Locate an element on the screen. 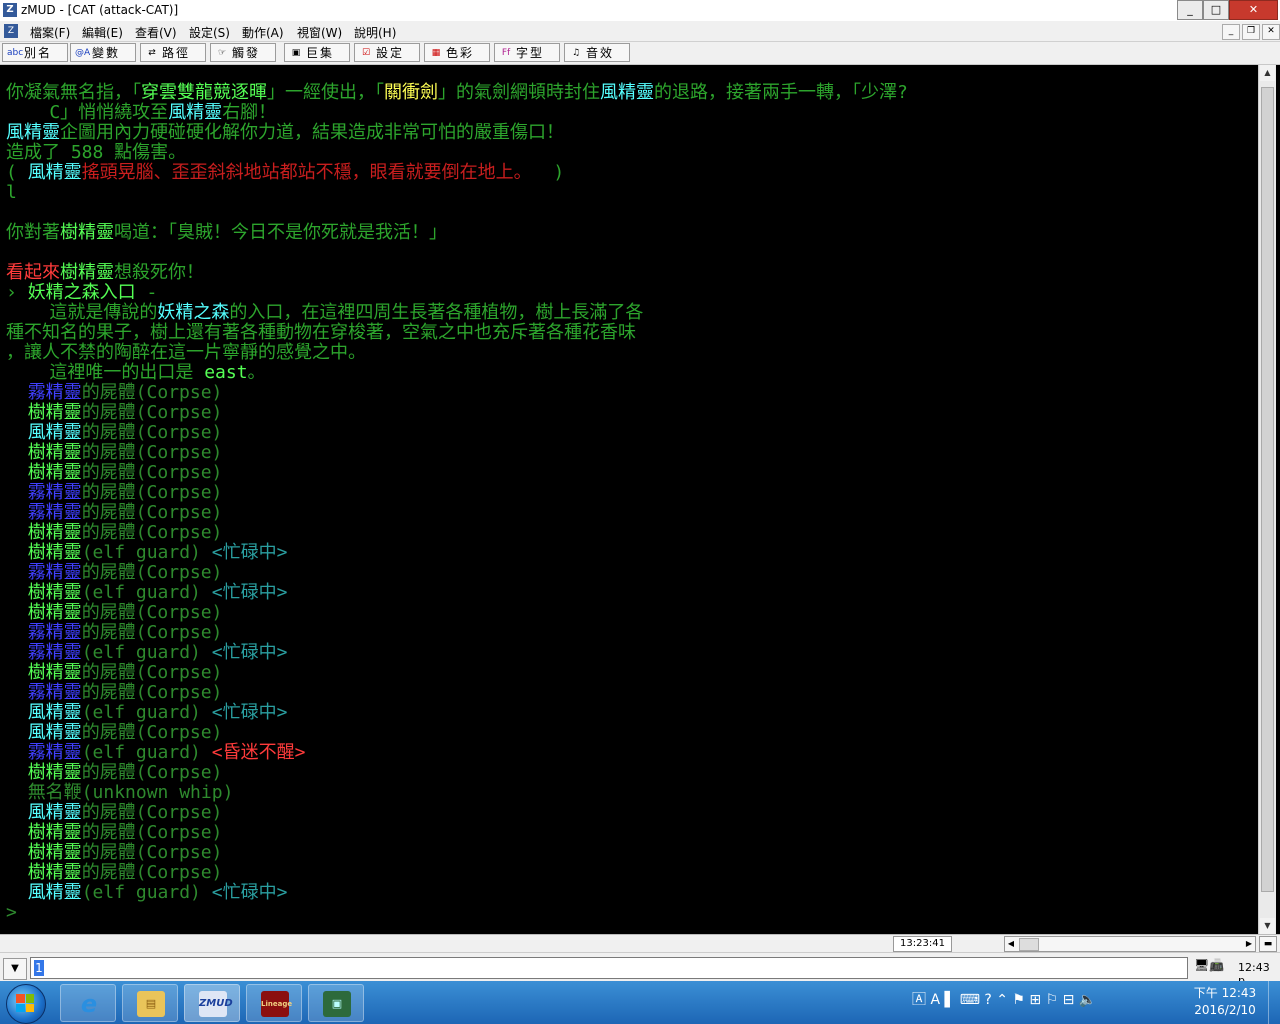  macros-label: 巨集 is located at coordinates (320, 53).